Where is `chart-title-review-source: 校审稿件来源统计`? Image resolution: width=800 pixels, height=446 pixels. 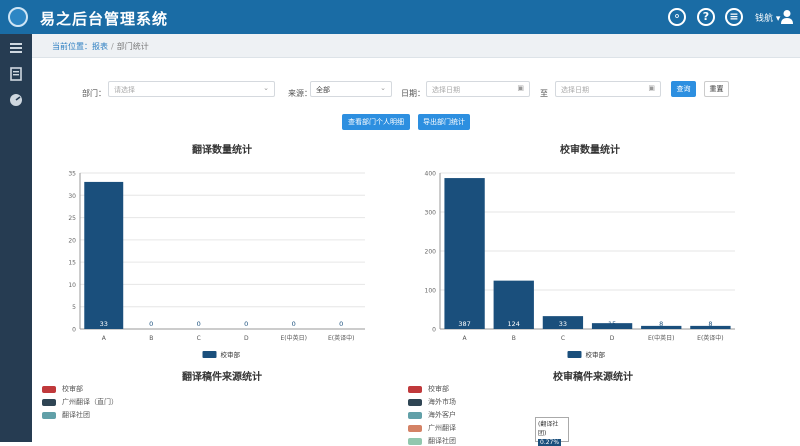
chart-title-review-source: 校审稿件来源统计 is located at coordinates (593, 377).